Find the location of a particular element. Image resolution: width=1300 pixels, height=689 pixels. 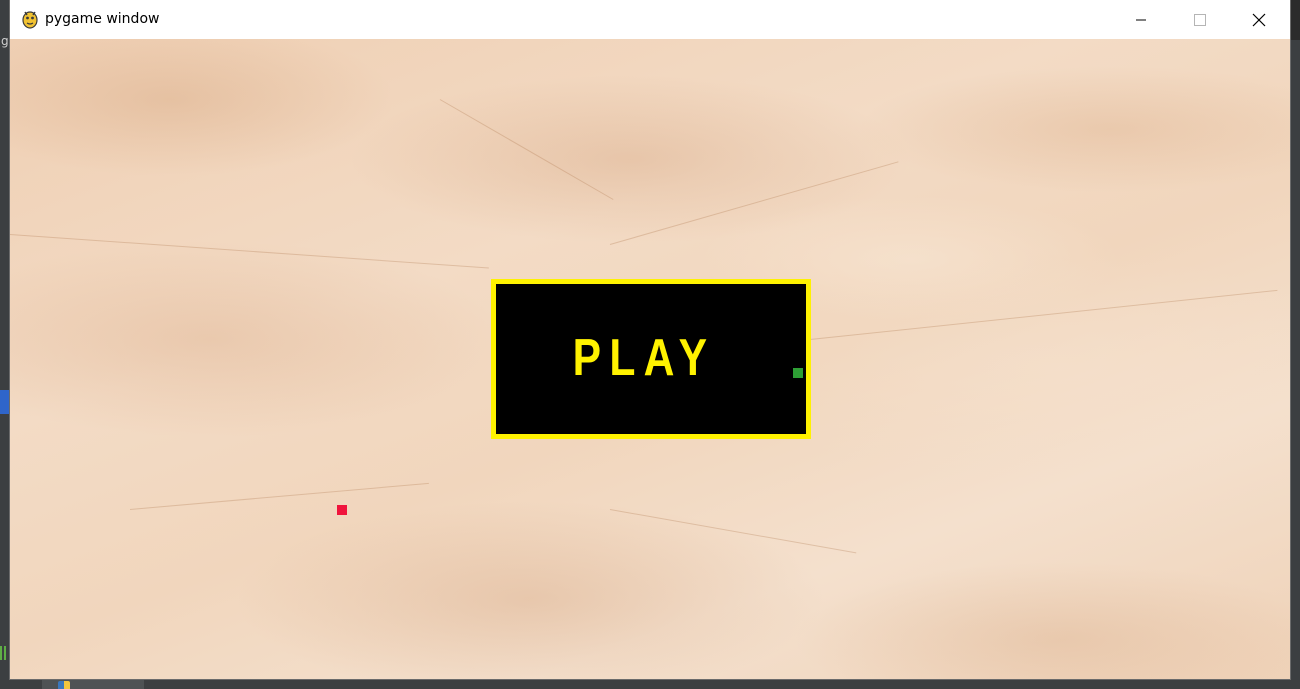

close-icon is located at coordinates (1259, 19).